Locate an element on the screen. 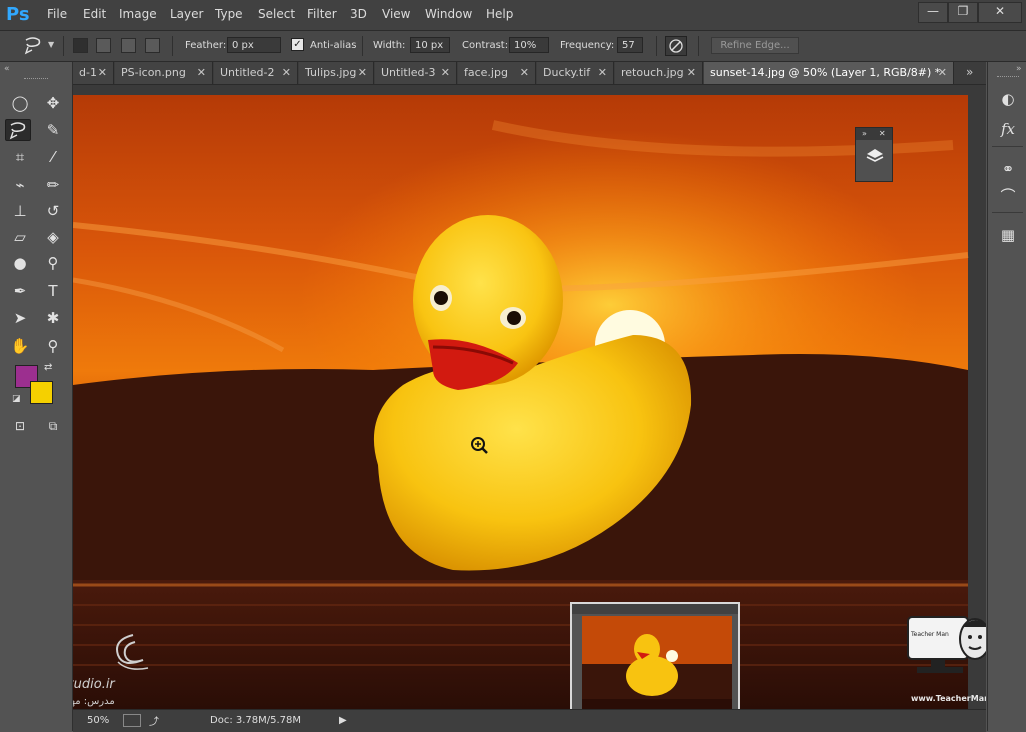  floating-panel-header: » ✕ is located at coordinates (874, 134).